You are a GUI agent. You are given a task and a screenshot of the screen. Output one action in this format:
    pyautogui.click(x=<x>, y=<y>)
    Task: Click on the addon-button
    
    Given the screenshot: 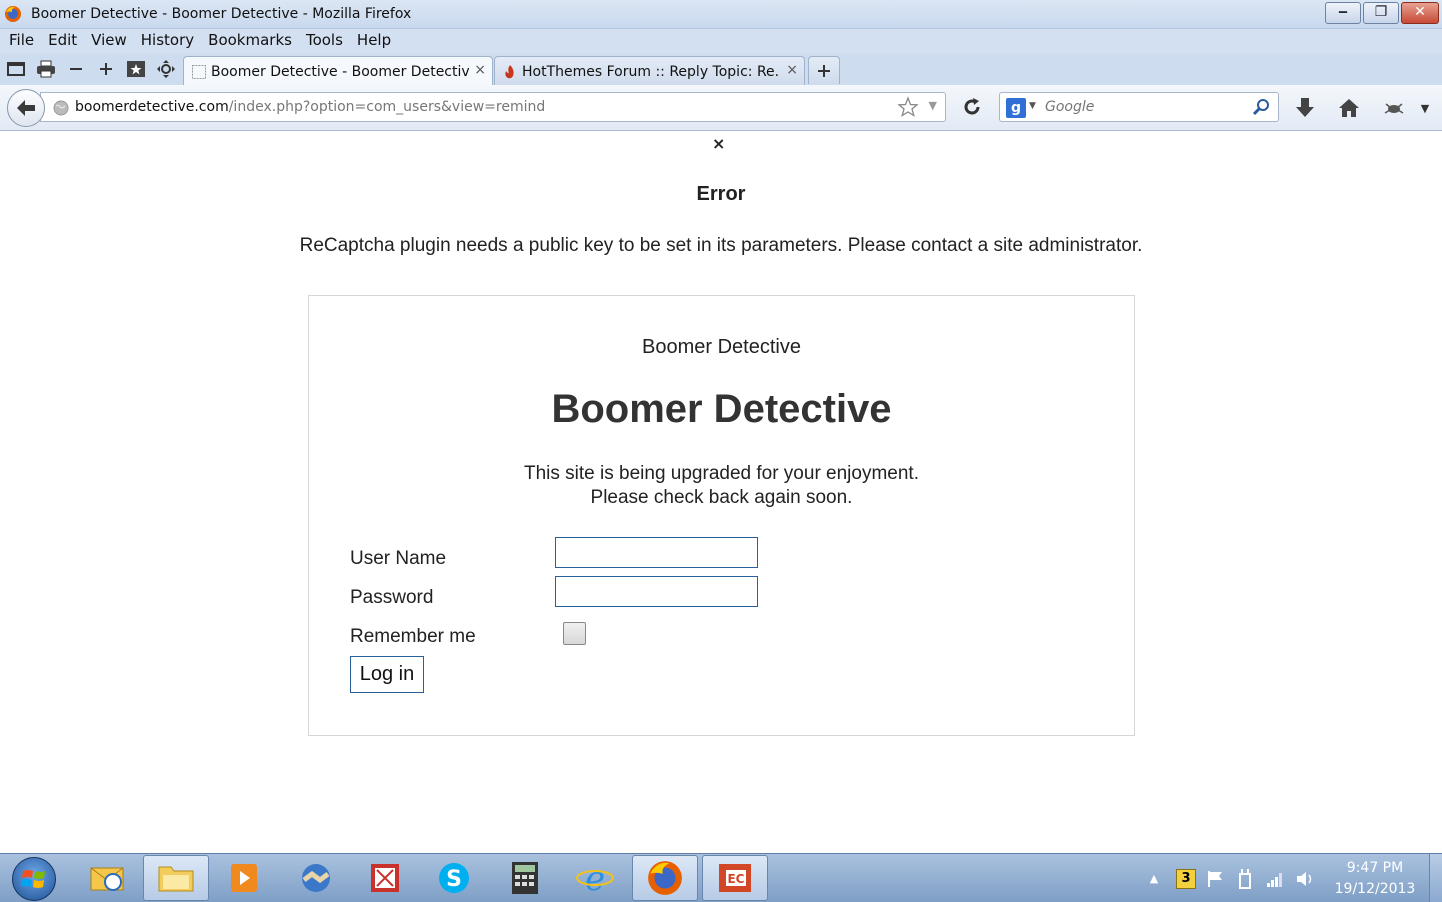 What is the action you would take?
    pyautogui.click(x=1394, y=108)
    